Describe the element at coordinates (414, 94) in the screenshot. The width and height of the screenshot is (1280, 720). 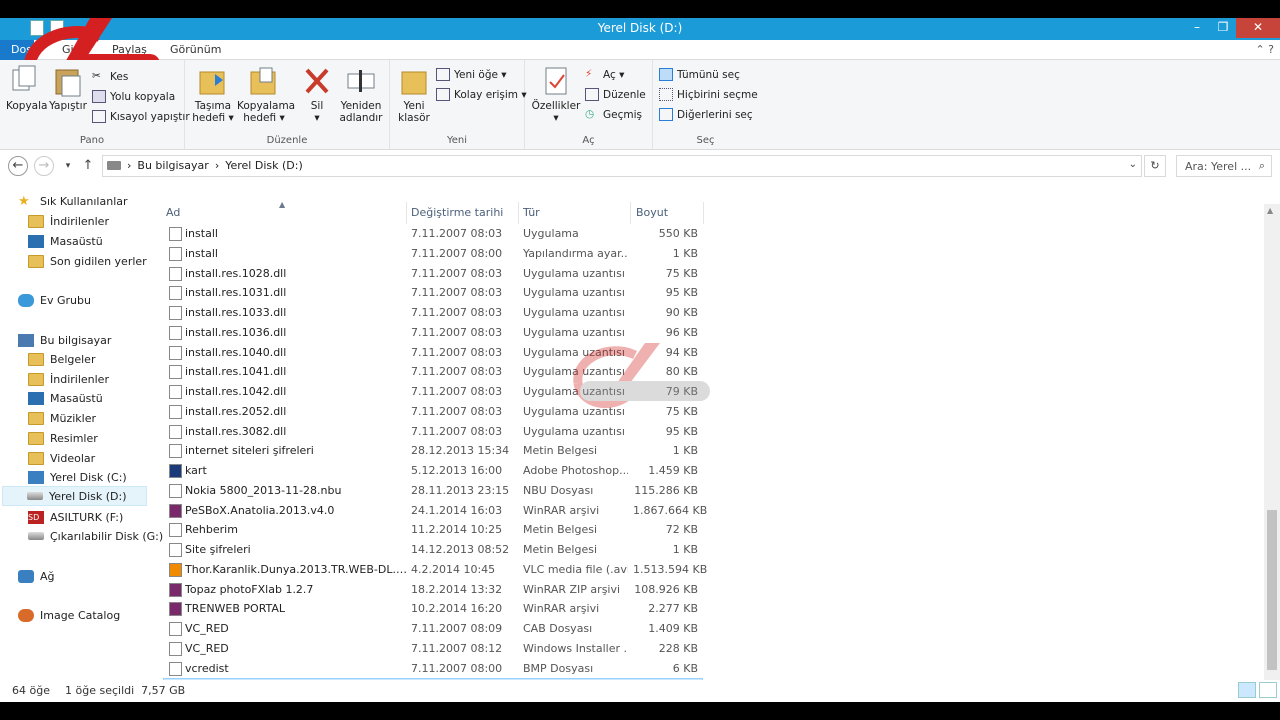
I see `new-folder-button: Yeni klasör` at that location.